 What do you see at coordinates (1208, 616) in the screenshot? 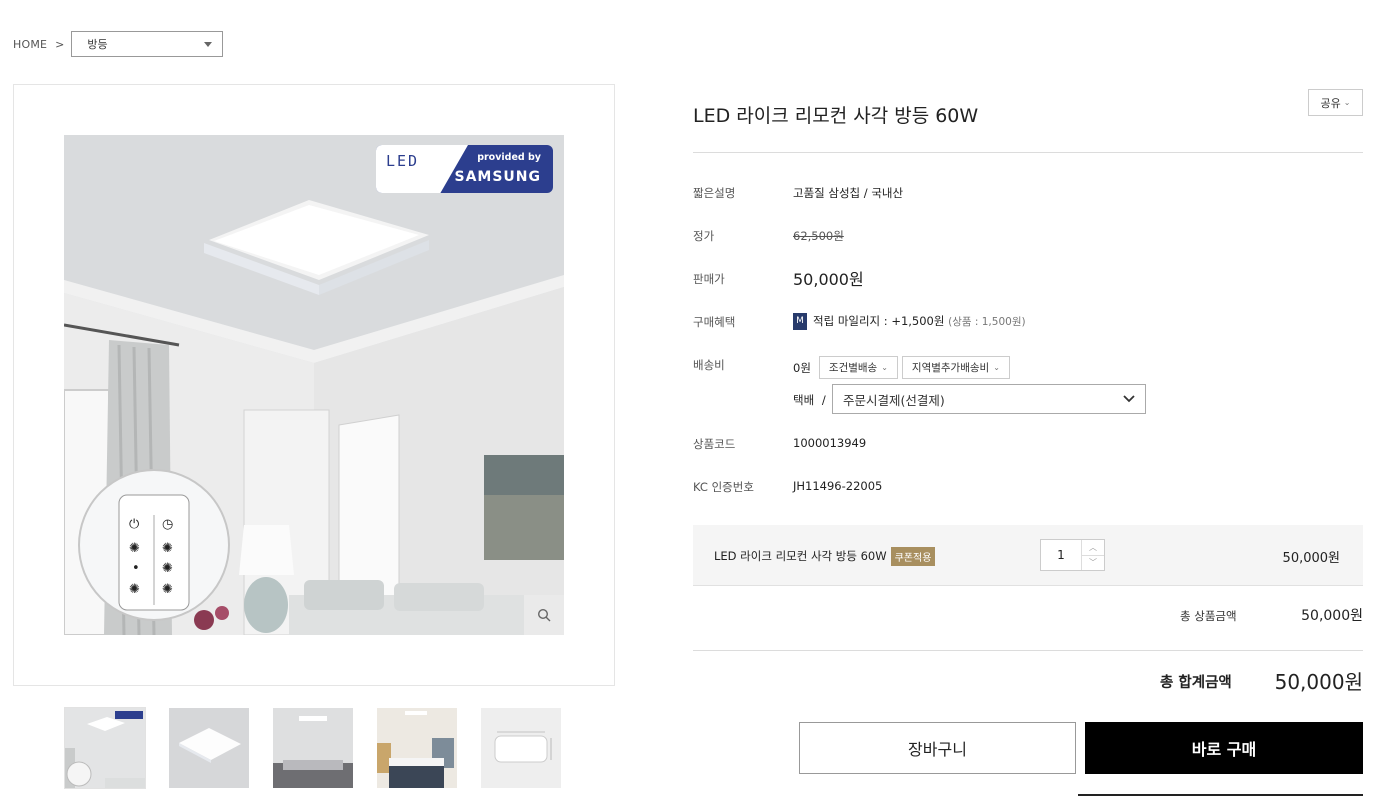
I see `subtotal-label: 총 상품금액` at bounding box center [1208, 616].